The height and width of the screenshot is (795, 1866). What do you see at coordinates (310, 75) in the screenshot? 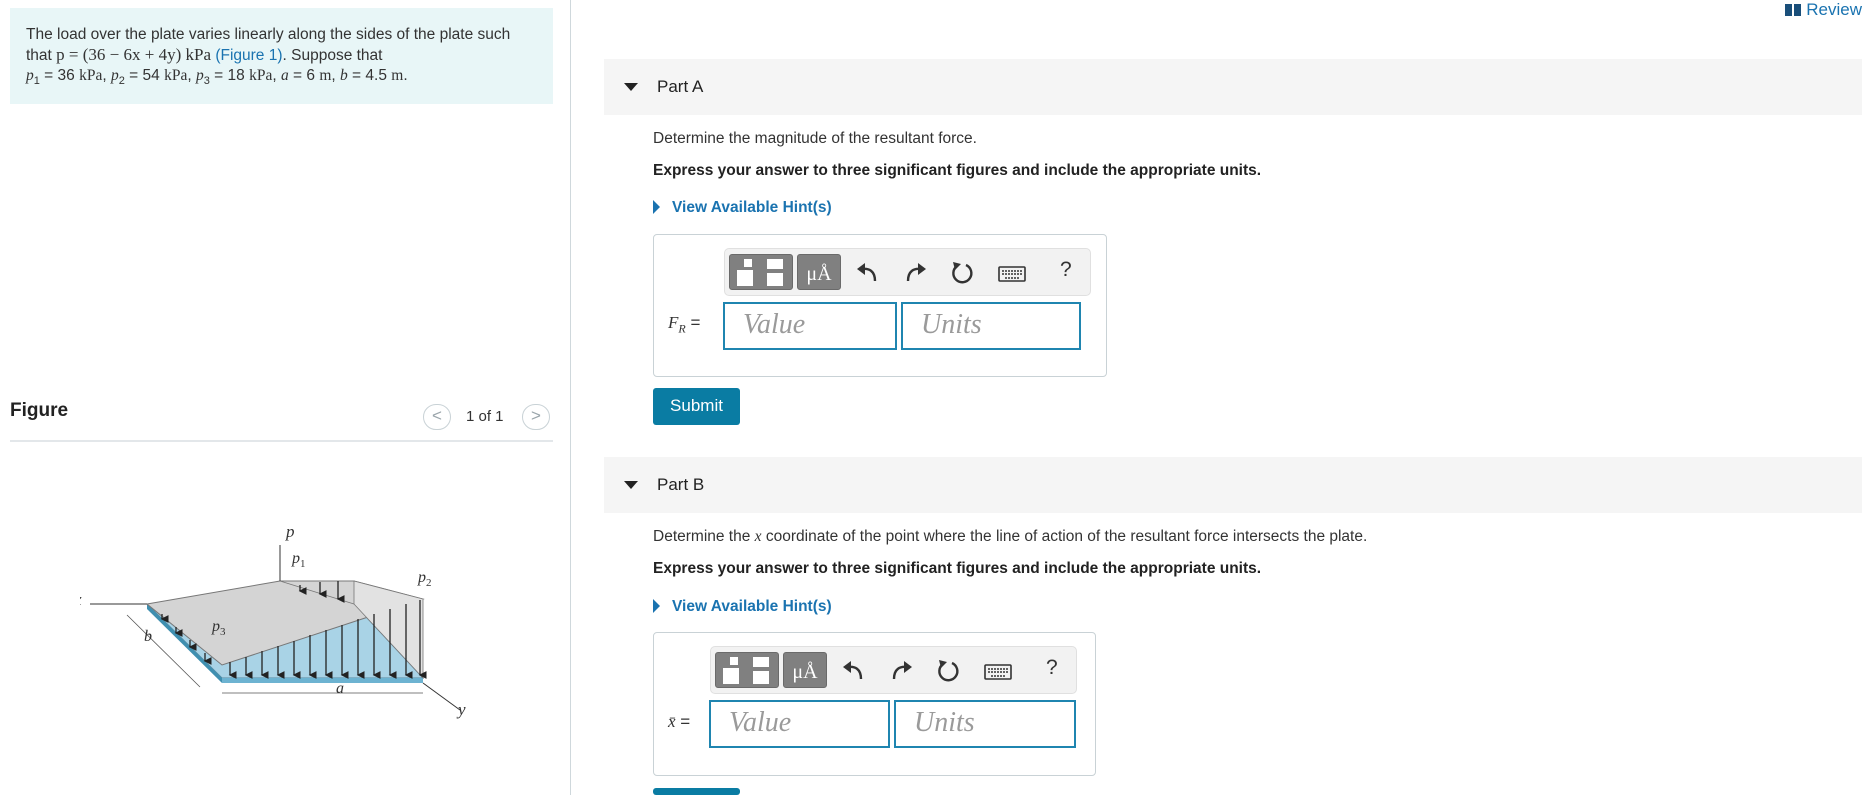
I see `a-value: 6` at bounding box center [310, 75].